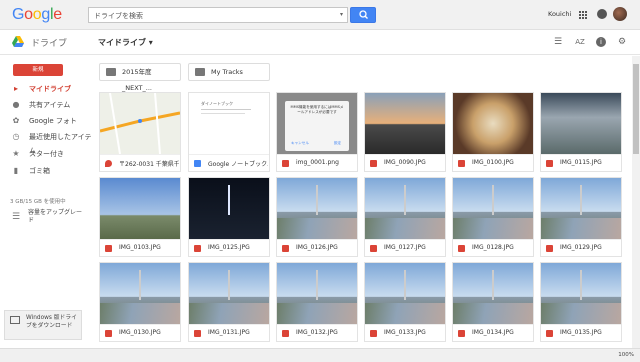 The width and height of the screenshot is (640, 362). I want to click on search-button, so click(363, 15).